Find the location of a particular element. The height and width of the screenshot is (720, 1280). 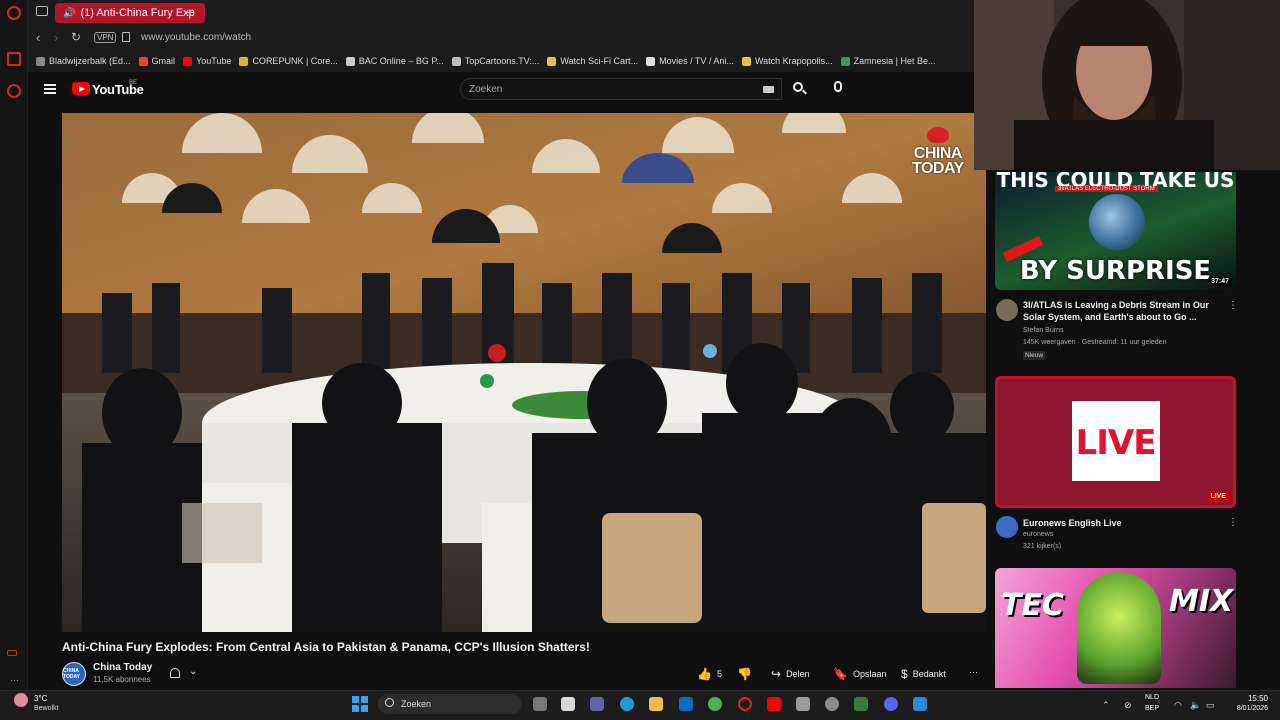

windows-start-icon is located at coordinates (360, 704).